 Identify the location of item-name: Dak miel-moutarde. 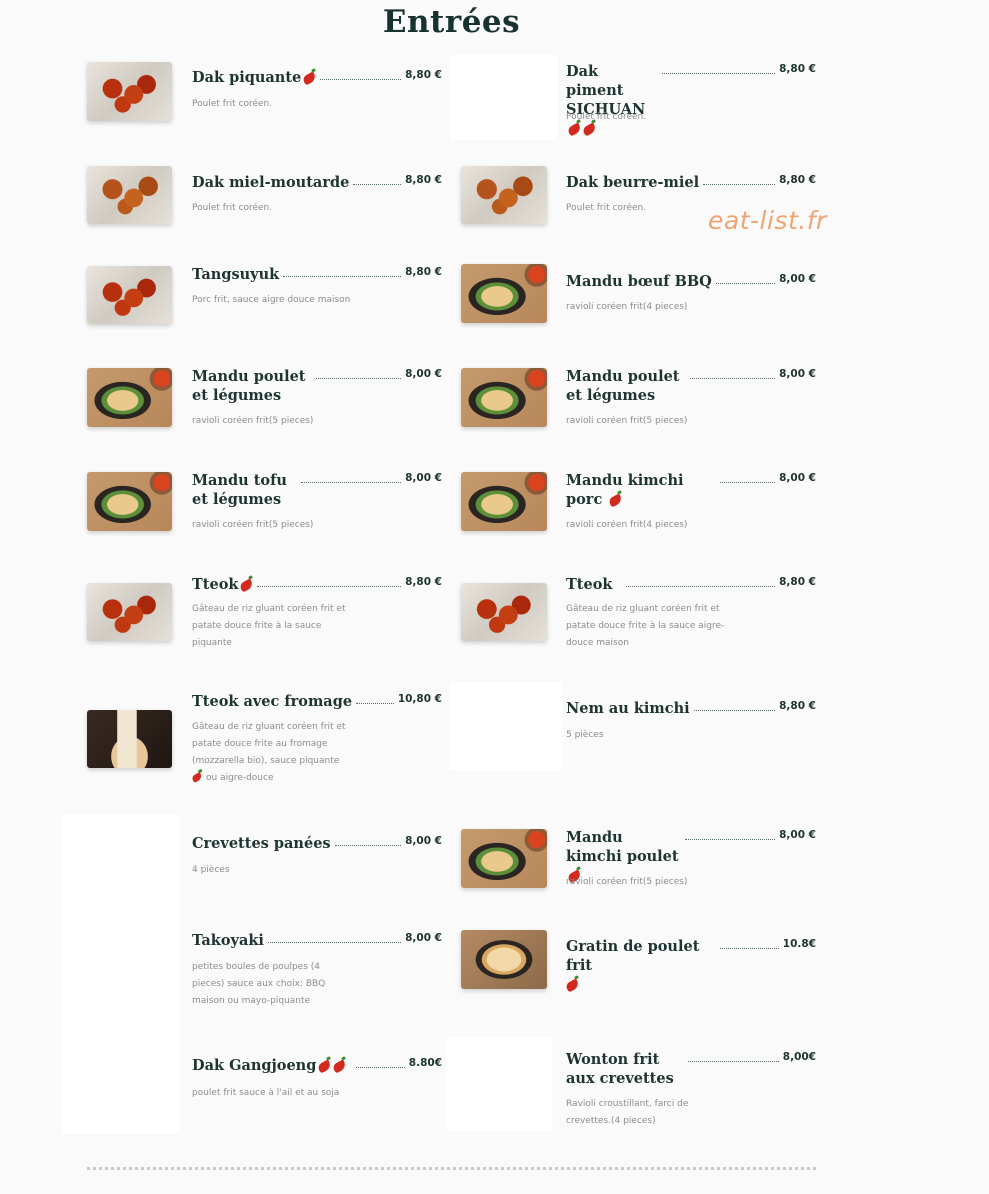
(271, 182).